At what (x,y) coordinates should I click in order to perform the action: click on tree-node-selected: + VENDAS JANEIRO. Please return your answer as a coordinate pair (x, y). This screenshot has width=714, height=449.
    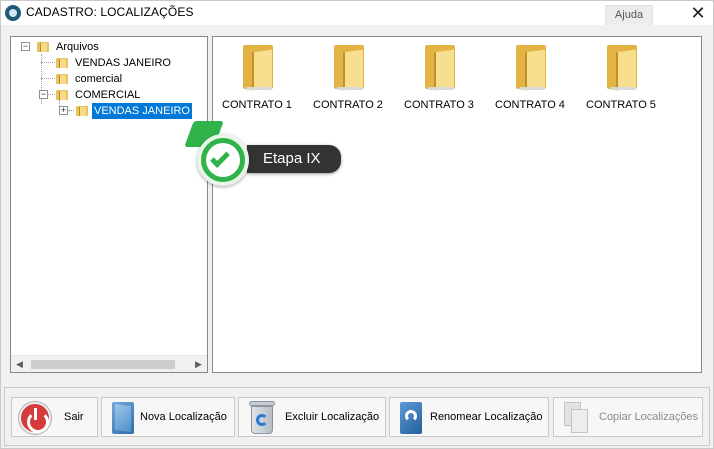
    Looking at the image, I should click on (109, 111).